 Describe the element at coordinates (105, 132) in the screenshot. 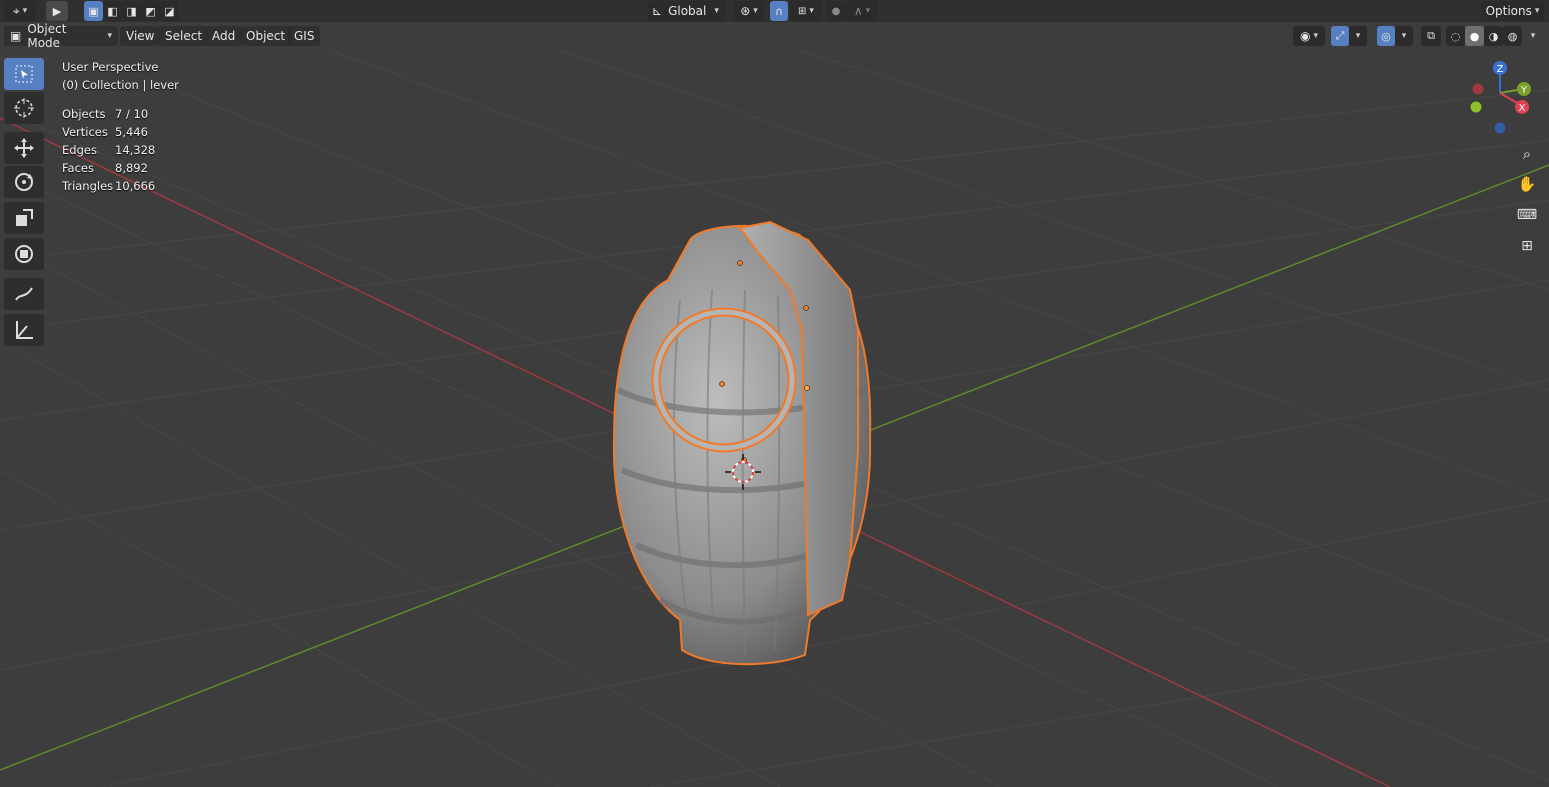

I see `stat-vertices: Vertices 5,446` at that location.